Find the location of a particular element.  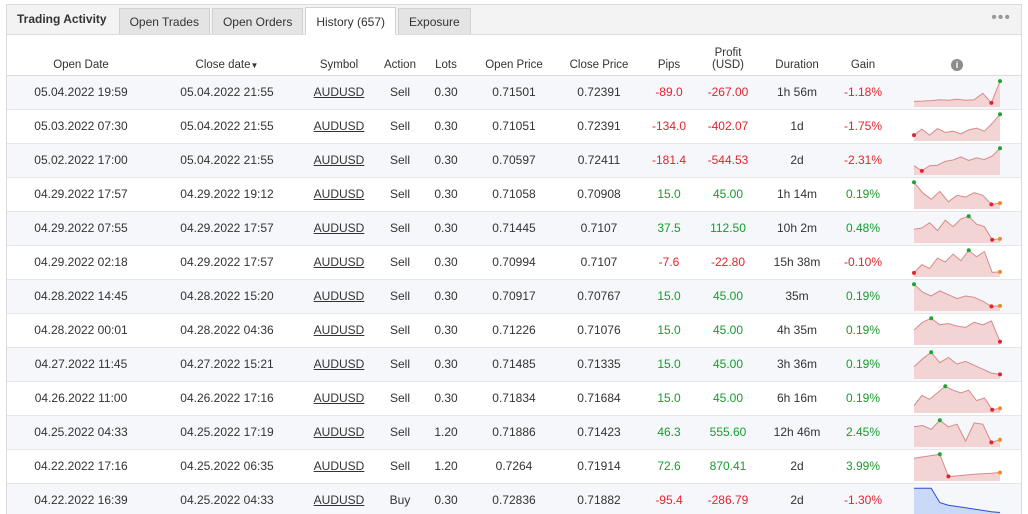

cell-duration: 3h 36m is located at coordinates (797, 364).